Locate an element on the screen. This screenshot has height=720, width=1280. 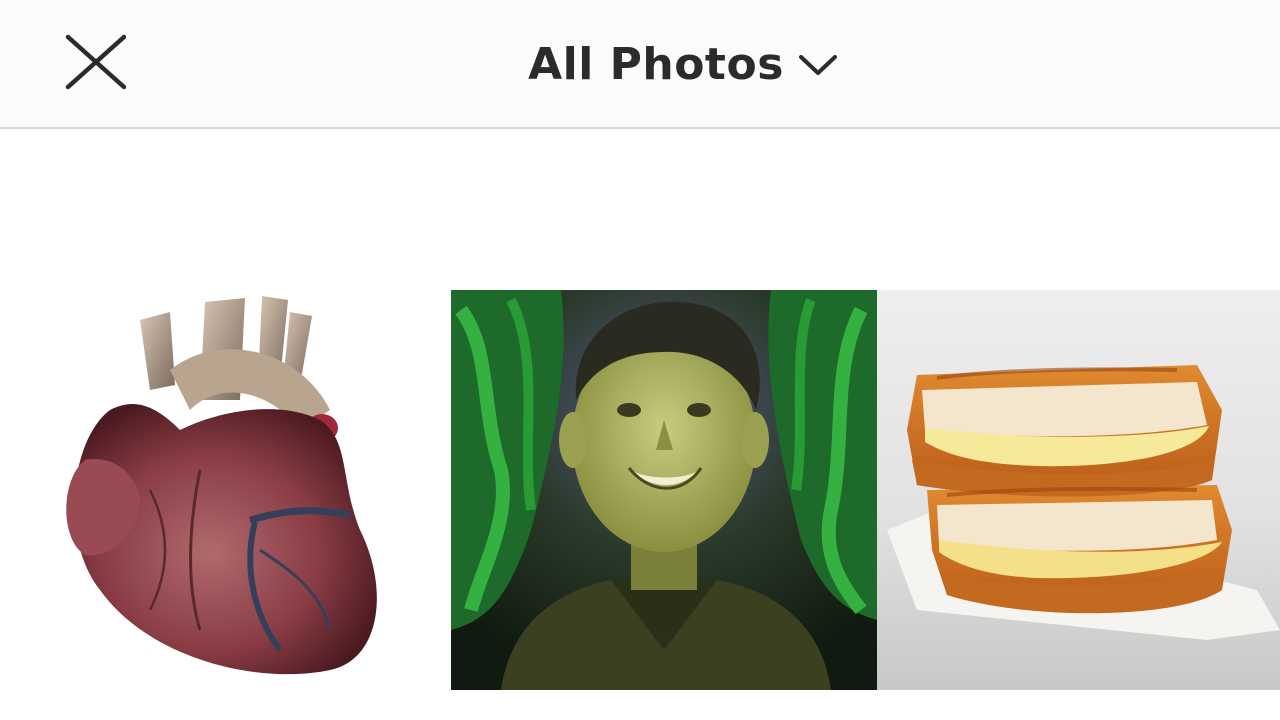
chevron-down-icon is located at coordinates (817, 64).